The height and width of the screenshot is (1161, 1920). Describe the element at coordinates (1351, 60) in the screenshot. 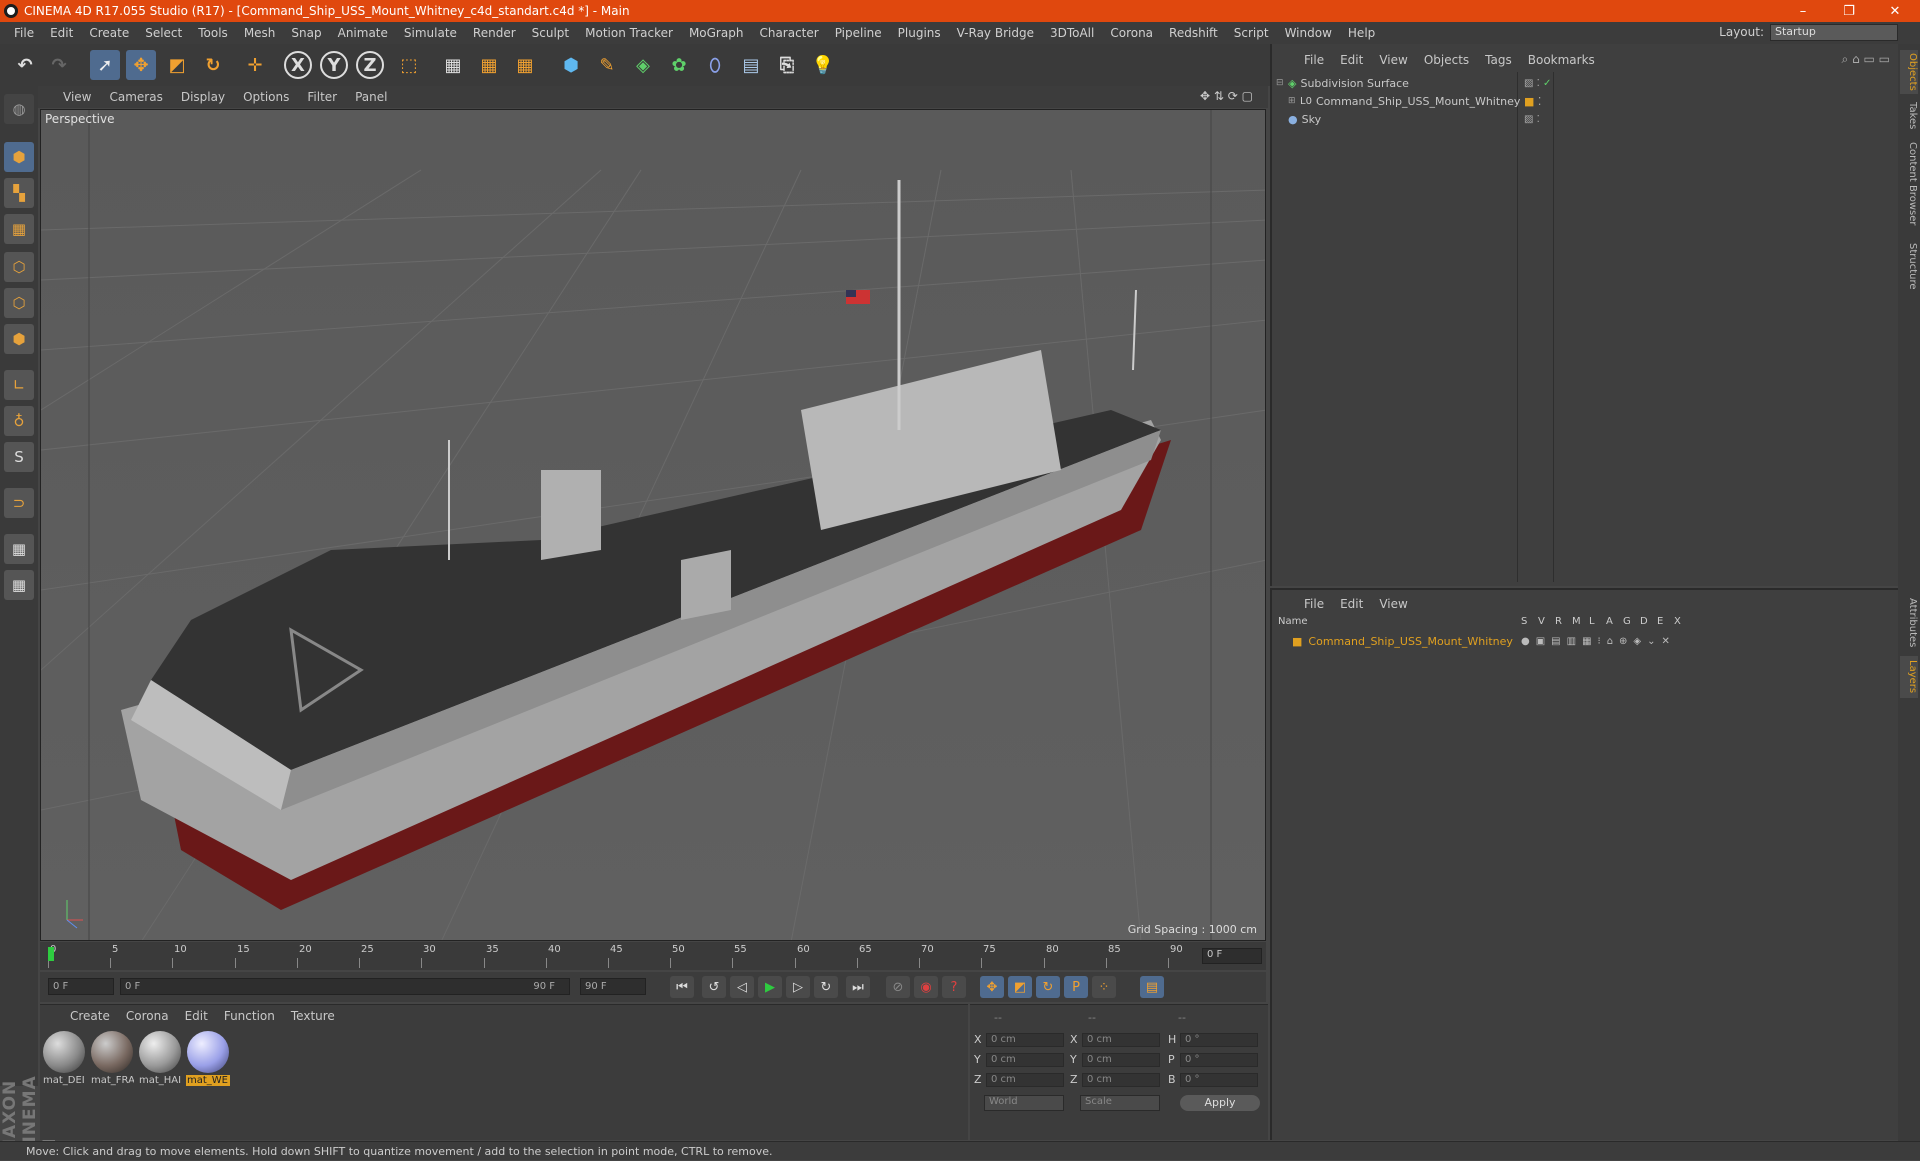

I see `object-menu-edit: Edit` at that location.